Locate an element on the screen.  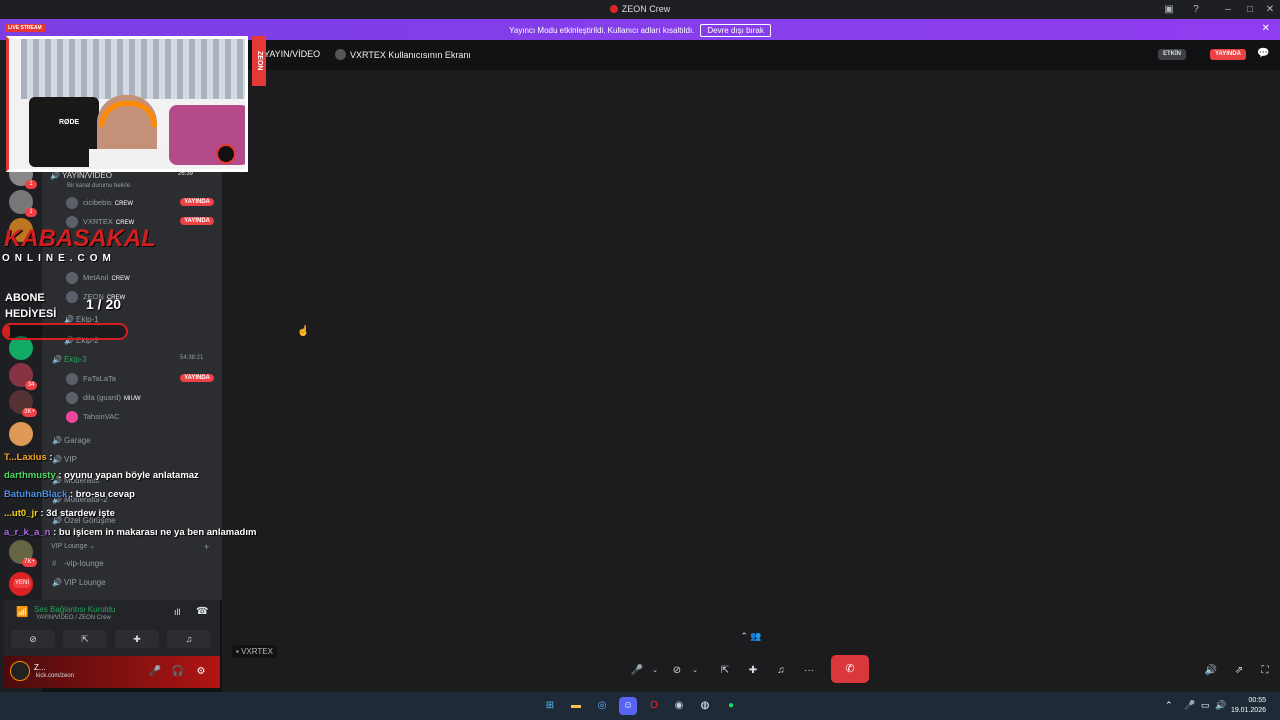
channel-timer: 54:38:21 is located at coordinates (192, 358).